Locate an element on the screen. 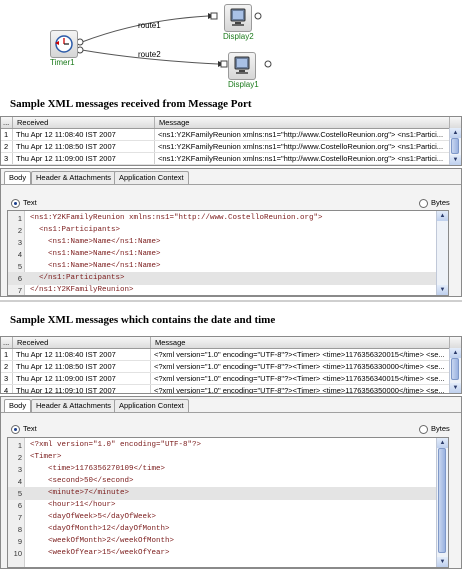  timer-node is located at coordinates (64, 44).